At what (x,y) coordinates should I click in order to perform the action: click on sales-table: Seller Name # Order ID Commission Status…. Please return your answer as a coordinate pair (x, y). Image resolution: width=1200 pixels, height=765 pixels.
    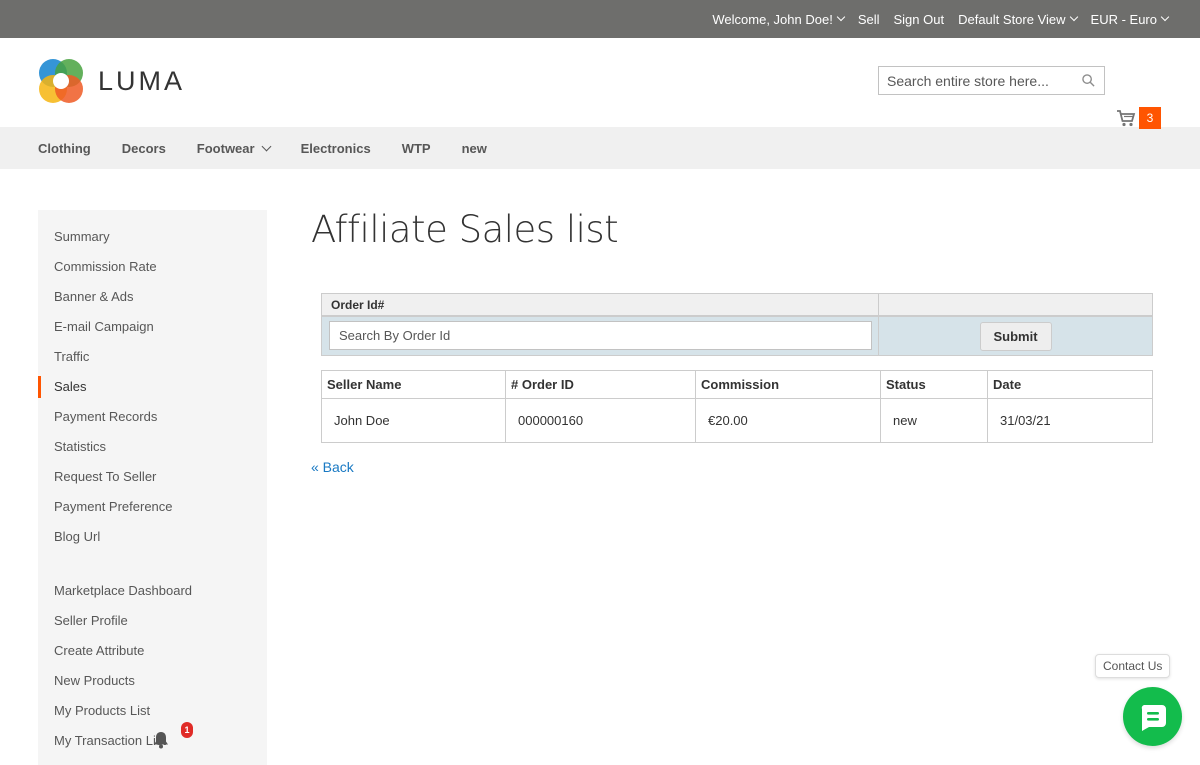
    Looking at the image, I should click on (737, 406).